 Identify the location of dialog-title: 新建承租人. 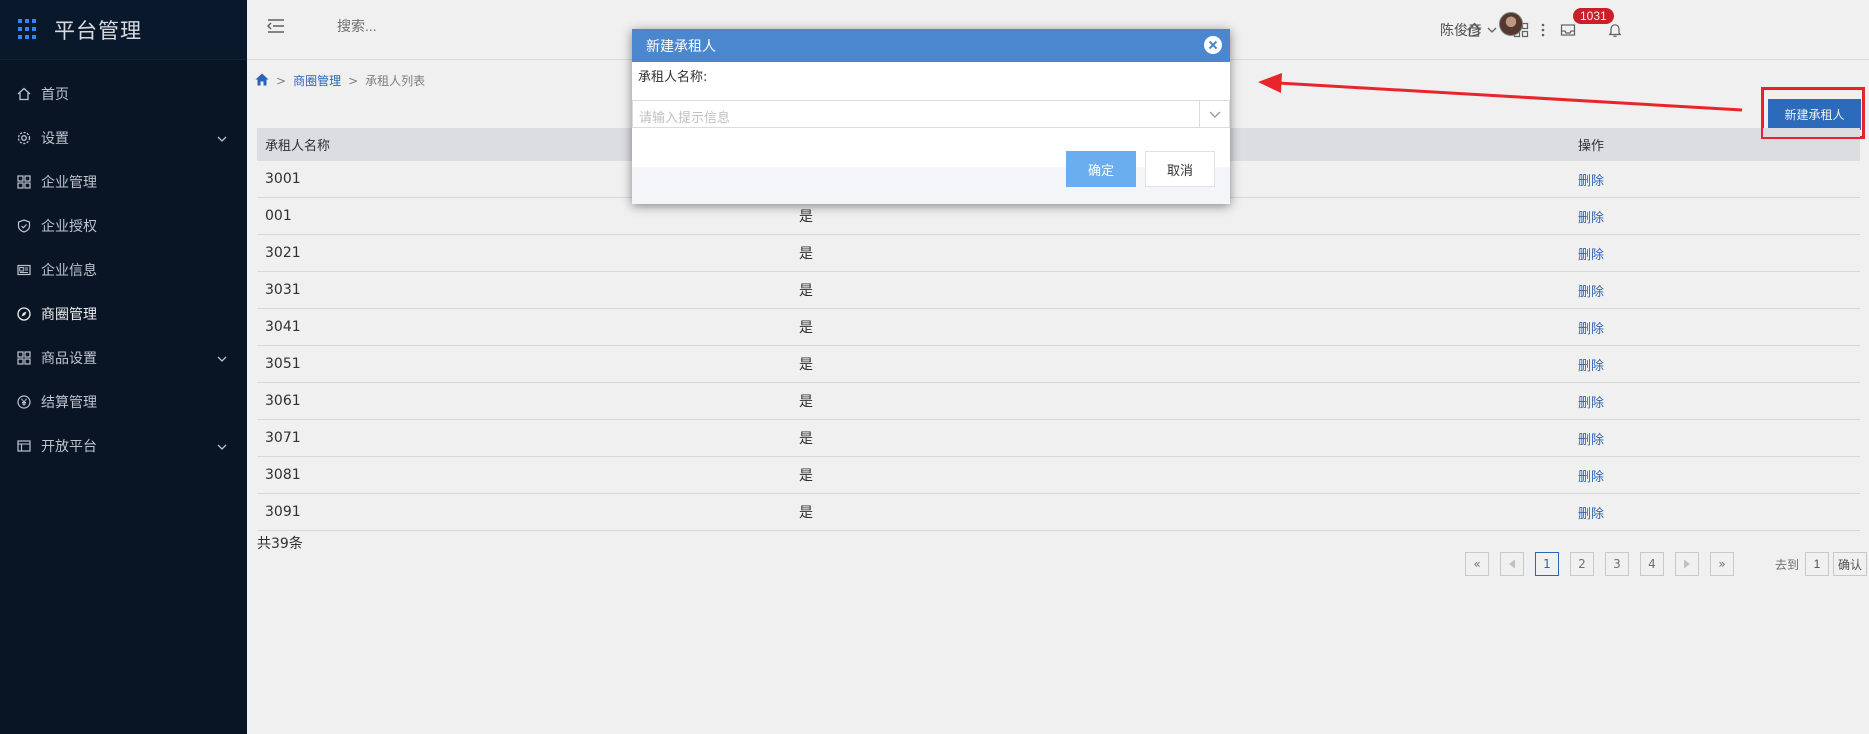
(681, 46).